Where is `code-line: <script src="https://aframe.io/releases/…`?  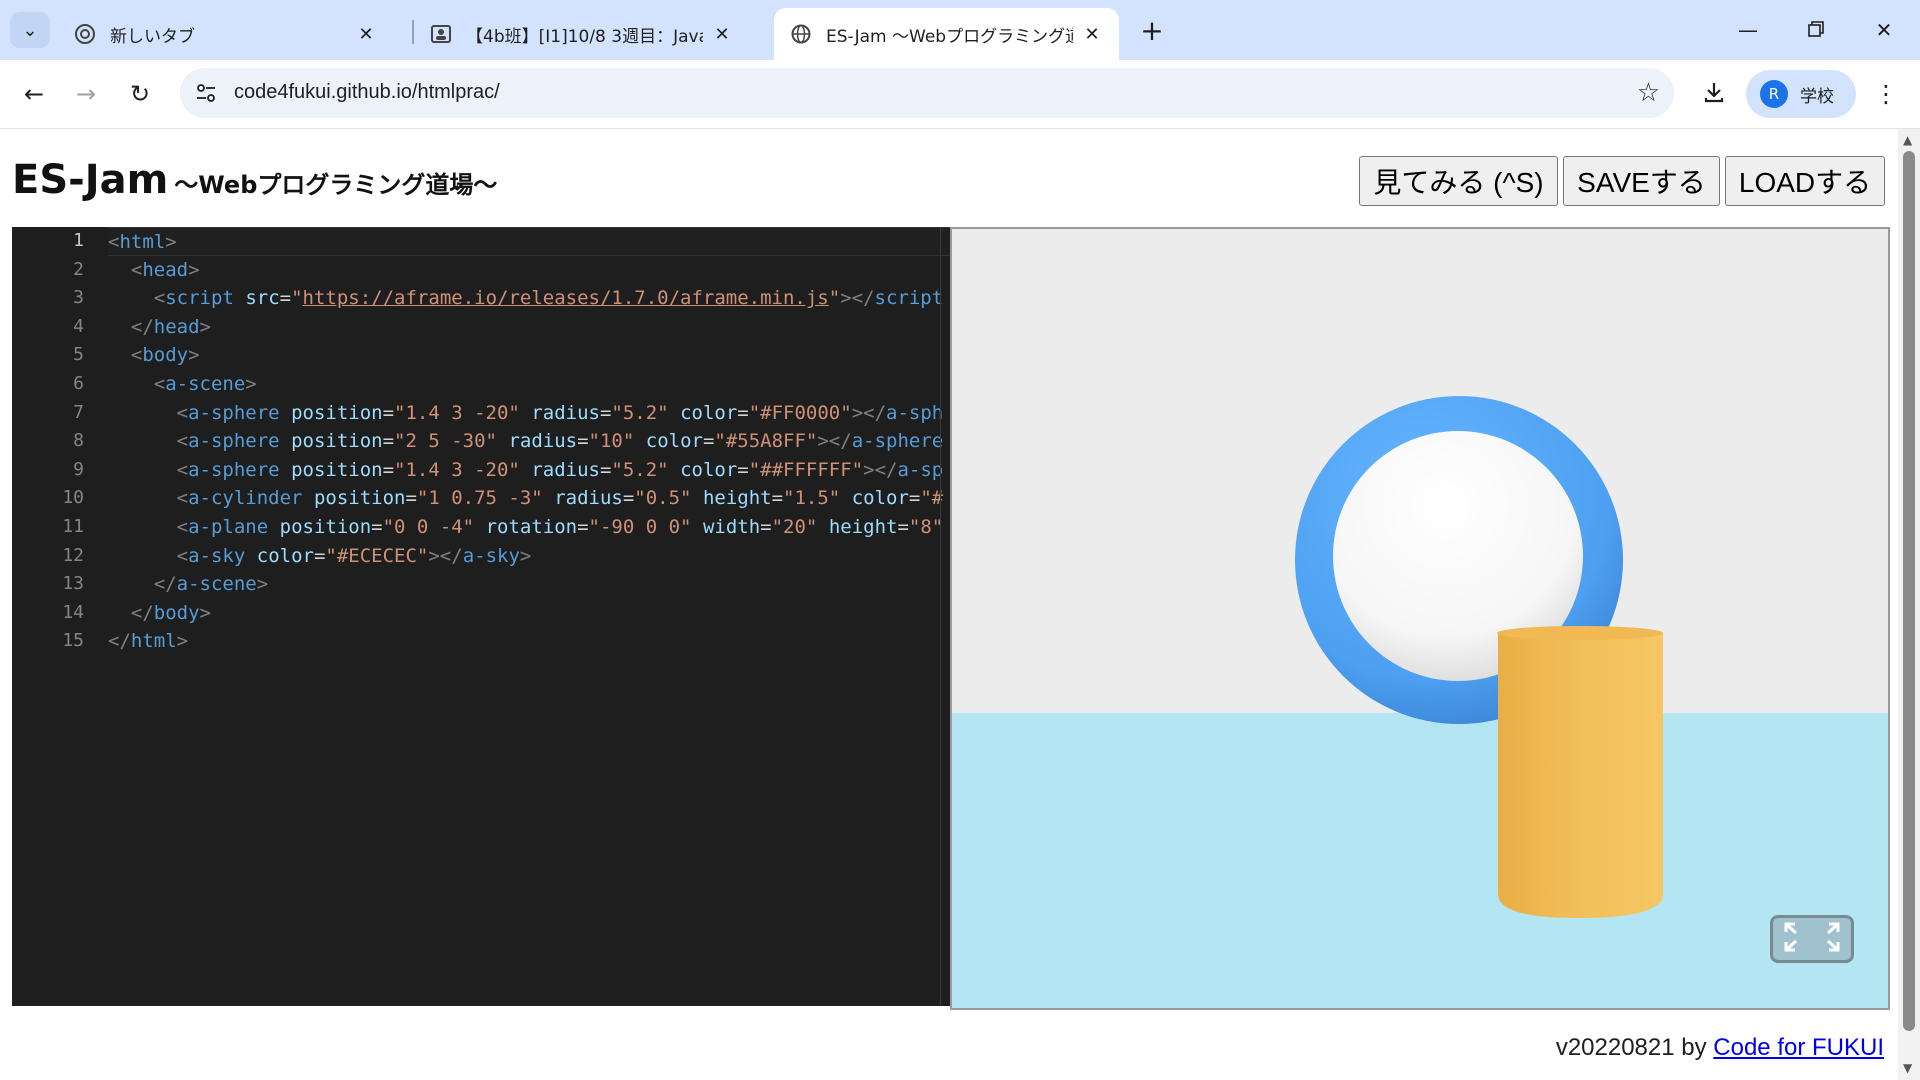 code-line: <script src="https://aframe.io/releases/… is located at coordinates (529, 298).